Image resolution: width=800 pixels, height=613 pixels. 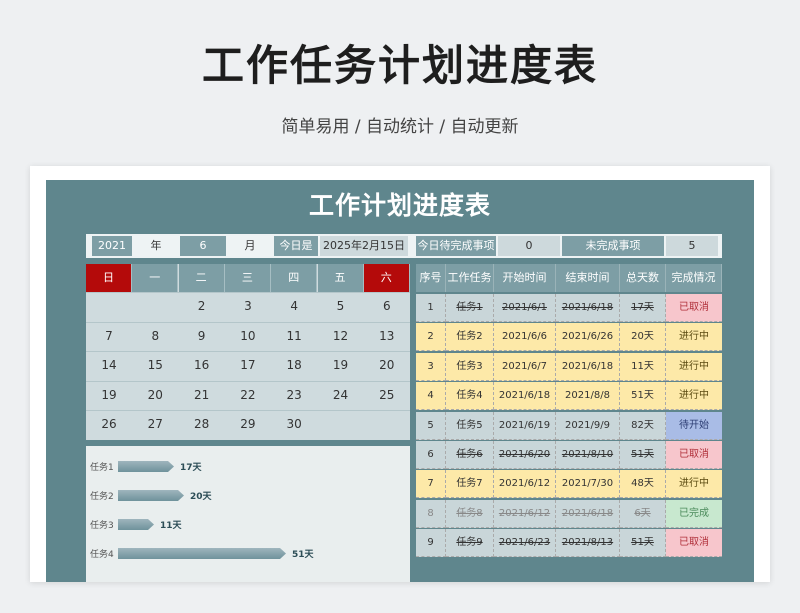 What do you see at coordinates (525, 455) in the screenshot?
I see `table-cell: 2021/6/20` at bounding box center [525, 455].